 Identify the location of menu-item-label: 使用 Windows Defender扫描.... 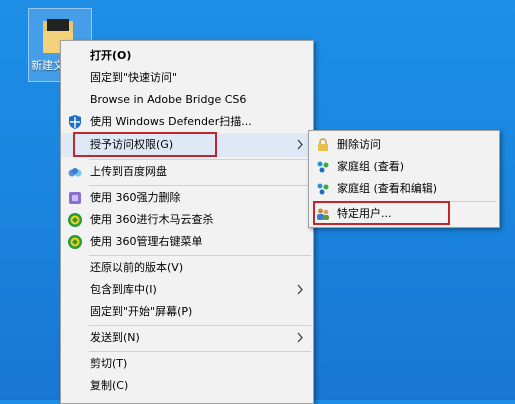
(171, 121).